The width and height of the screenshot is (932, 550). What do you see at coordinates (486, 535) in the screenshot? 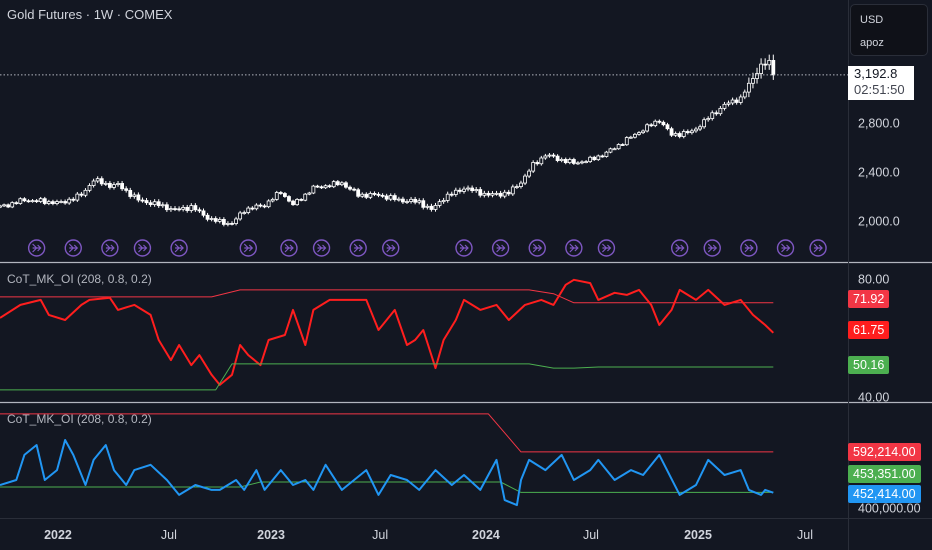
I see `time-tick-label: 2024` at bounding box center [486, 535].